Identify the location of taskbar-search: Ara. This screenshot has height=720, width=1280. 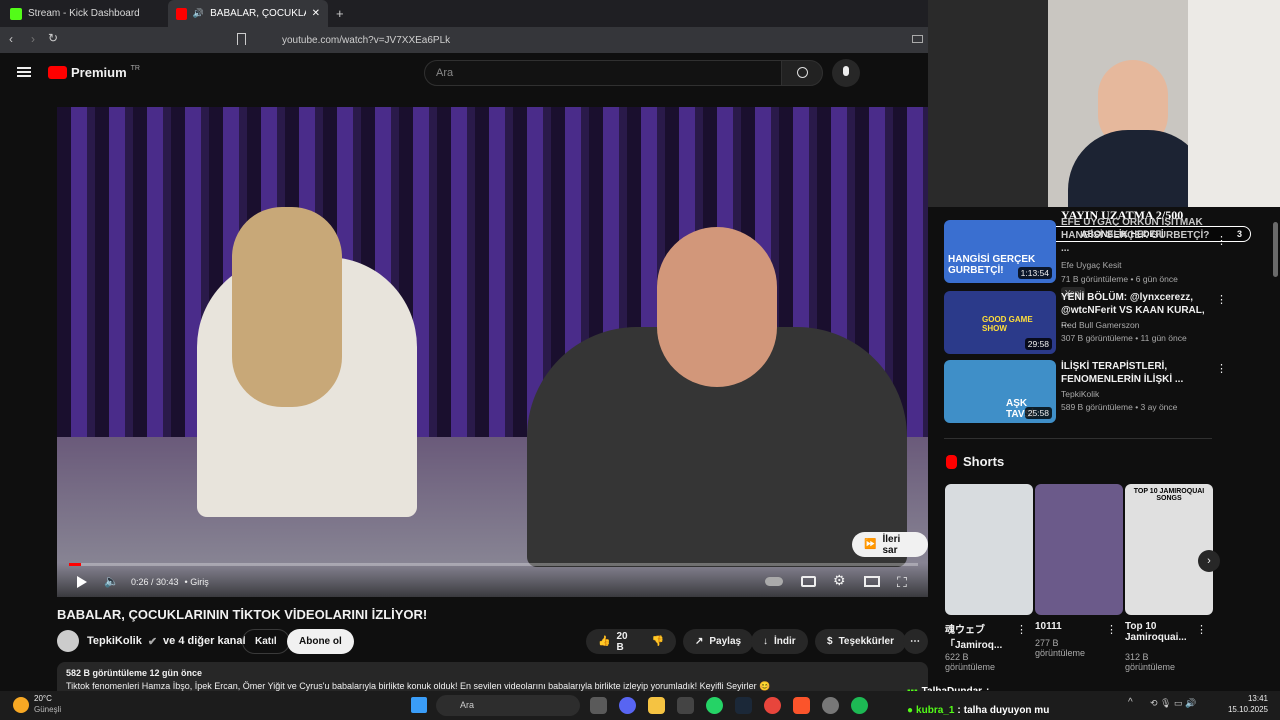
(508, 705).